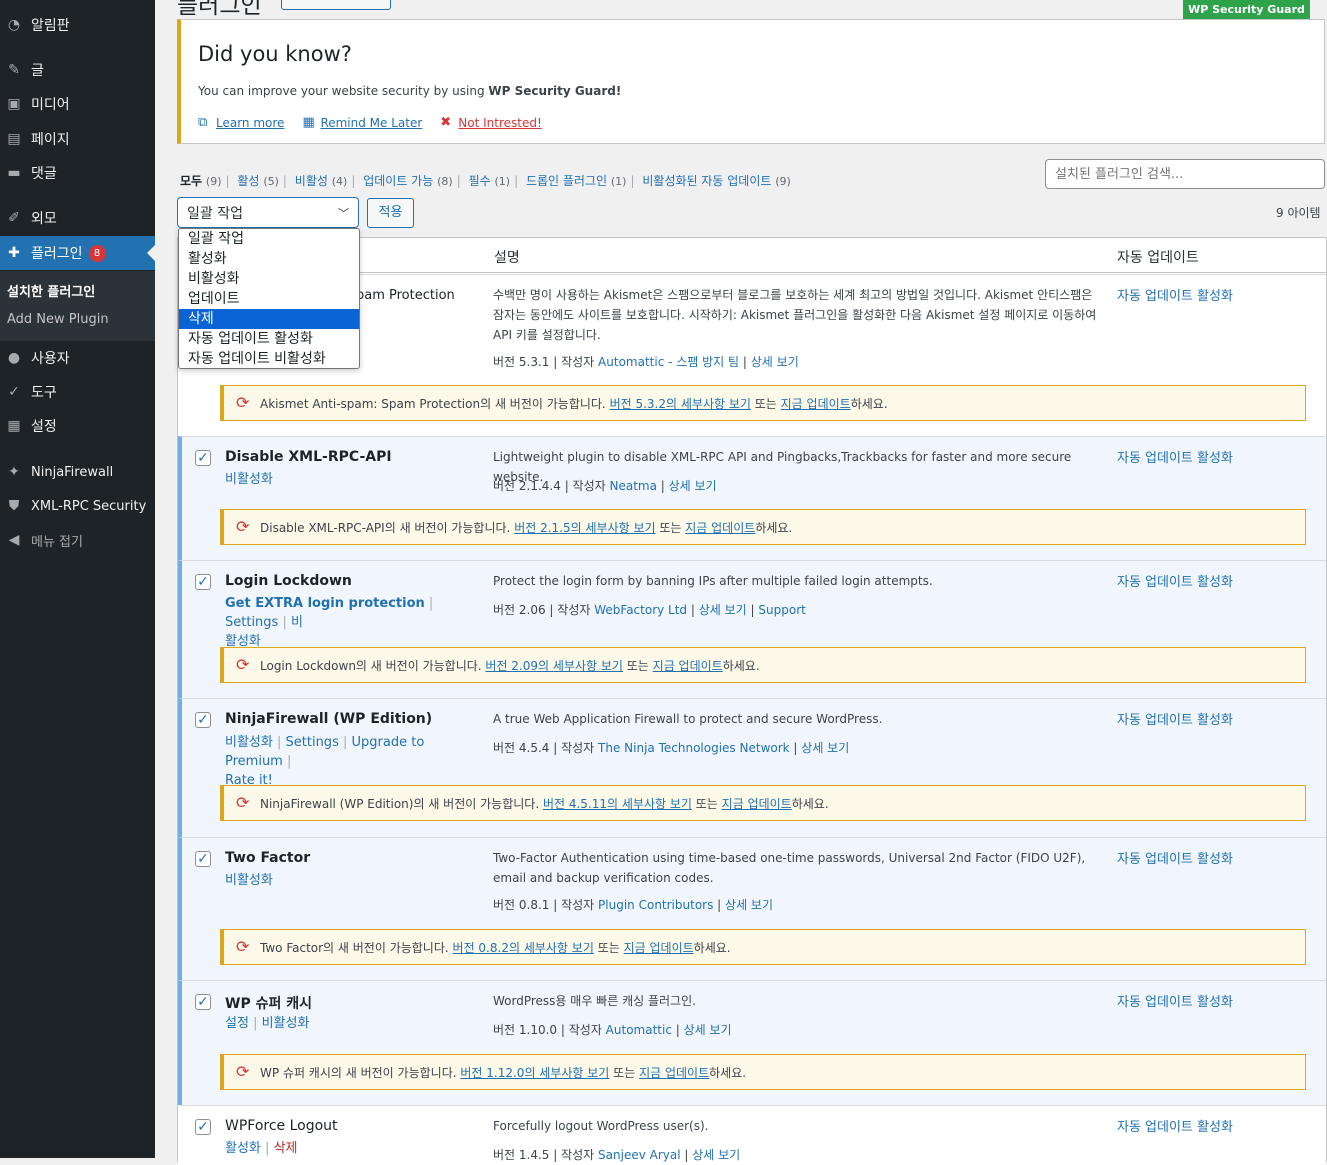 The height and width of the screenshot is (1165, 1327). Describe the element at coordinates (268, 1004) in the screenshot. I see `plugin-name: WP 슈퍼 캐시` at that location.